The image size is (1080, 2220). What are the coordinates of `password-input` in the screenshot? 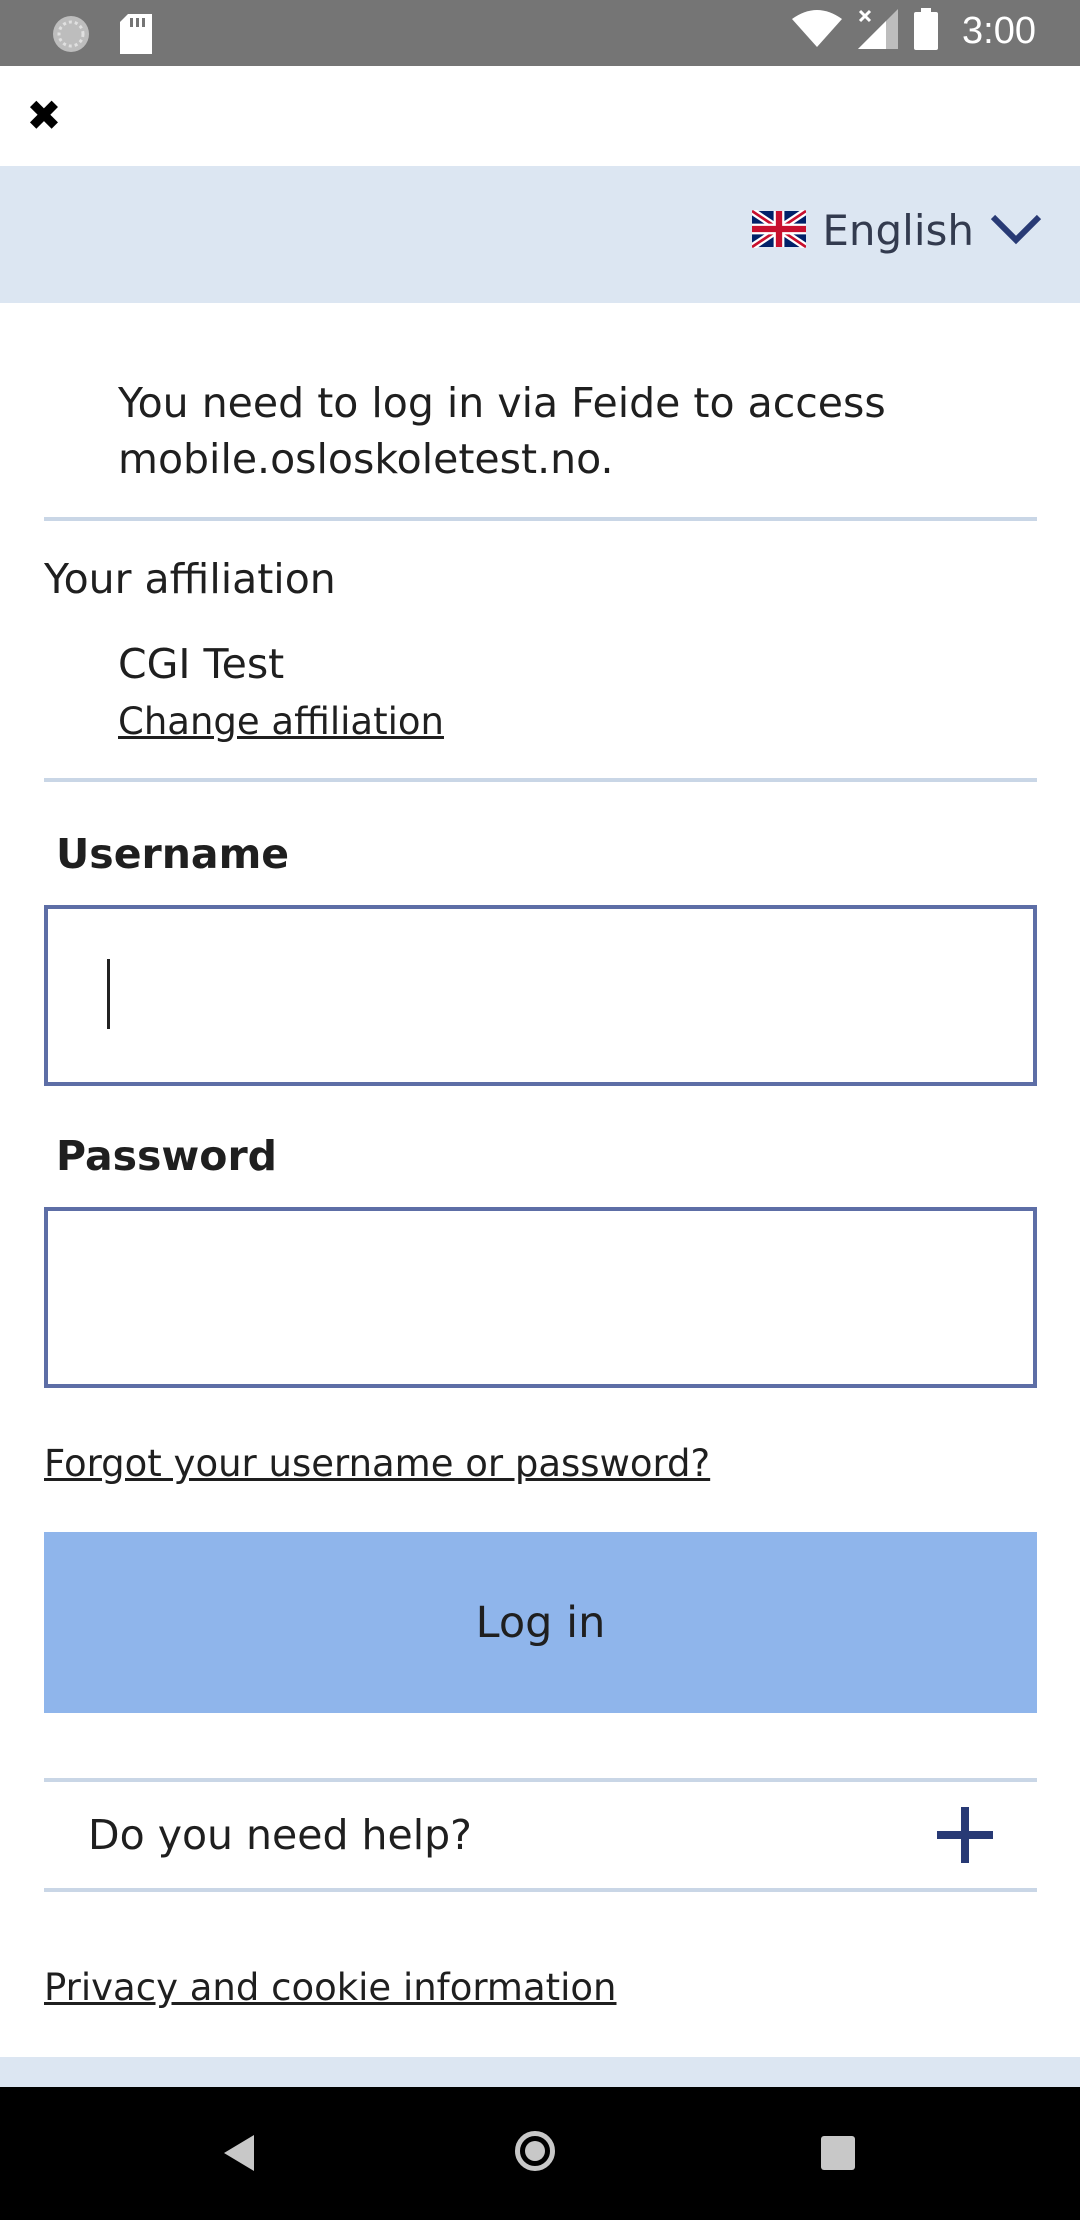 It's located at (540, 1297).